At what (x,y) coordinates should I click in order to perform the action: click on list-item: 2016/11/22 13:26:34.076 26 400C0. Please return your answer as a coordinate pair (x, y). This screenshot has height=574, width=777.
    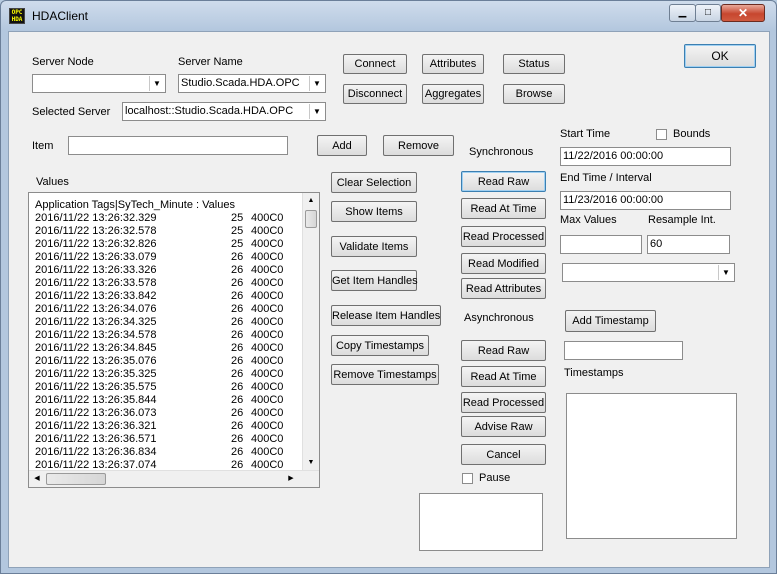
    Looking at the image, I should click on (170, 309).